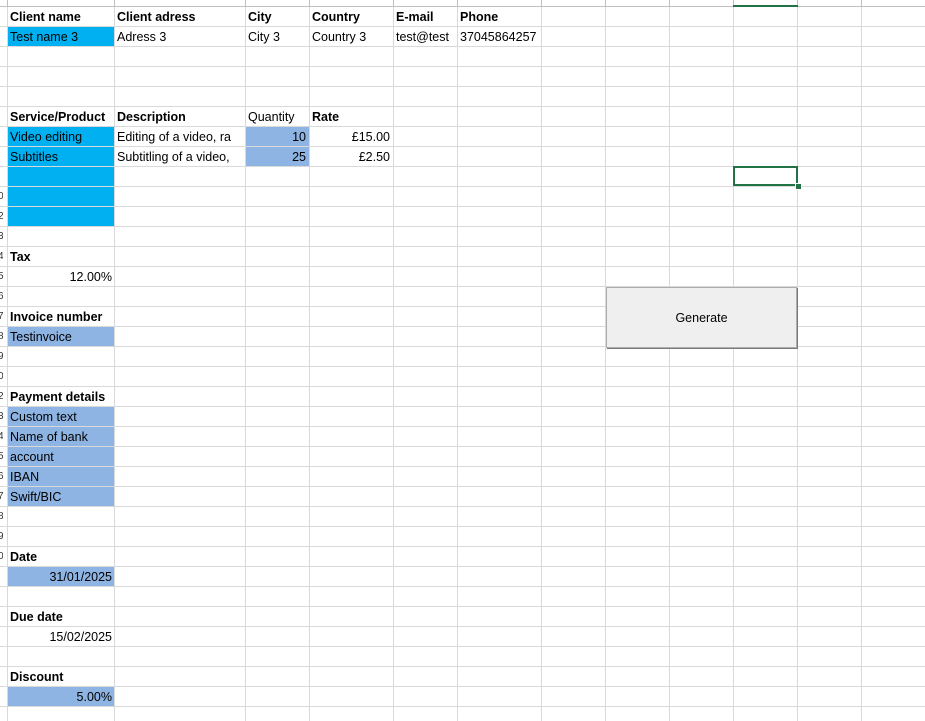 The height and width of the screenshot is (721, 925). I want to click on payment-line: IBAN, so click(61, 477).